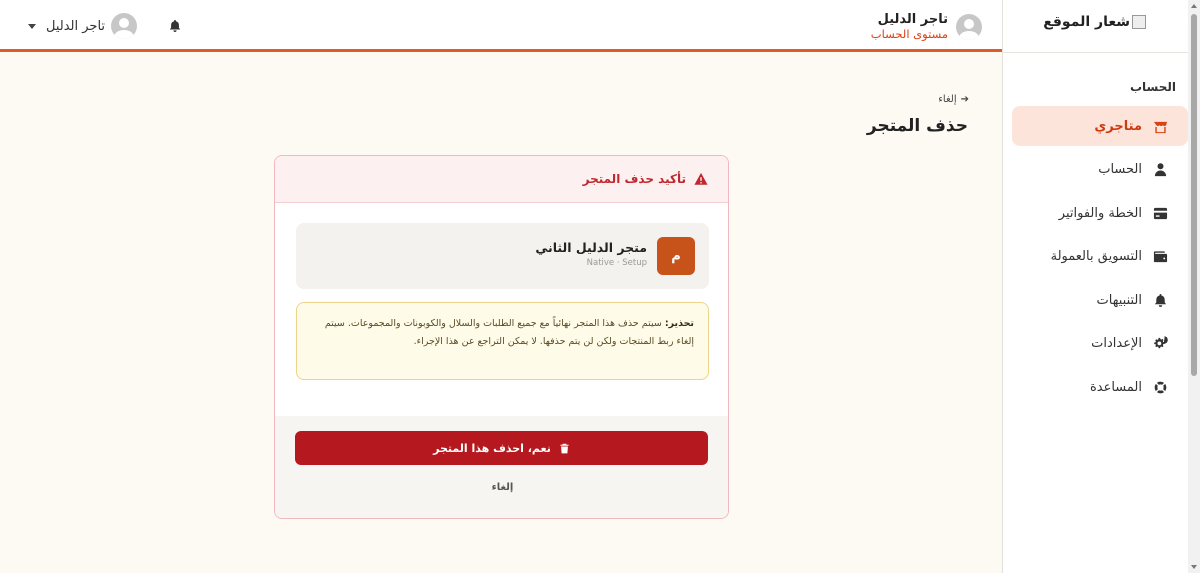 Image resolution: width=1200 pixels, height=573 pixels. I want to click on sidebar-item-my-stores: متاجري, so click(1100, 126).